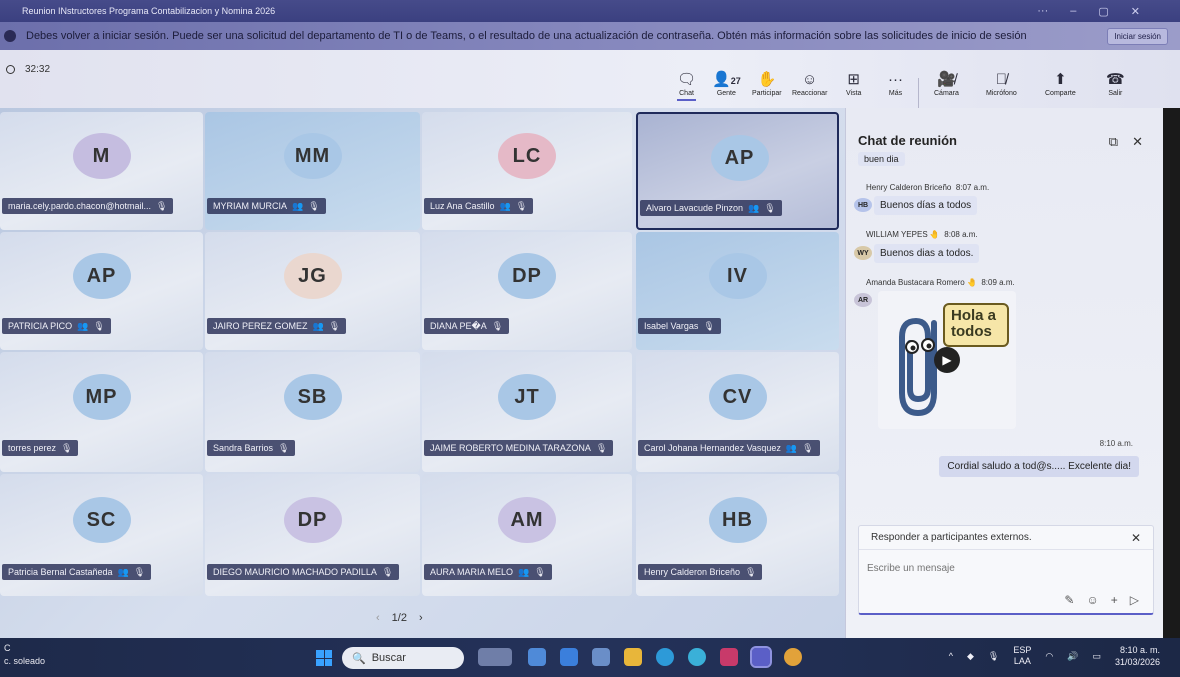 The width and height of the screenshot is (1180, 677). Describe the element at coordinates (1069, 600) in the screenshot. I see `format-icon: ✎` at that location.